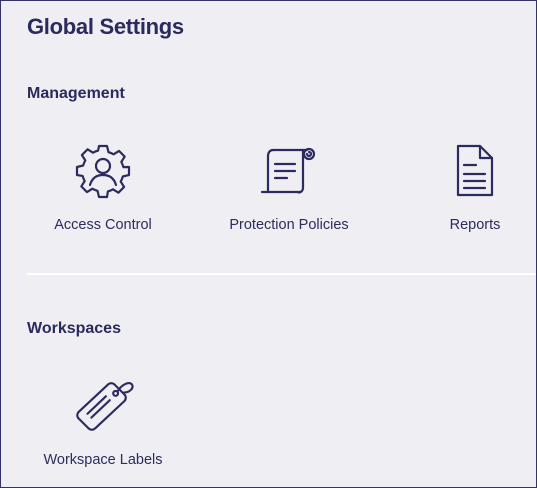  What do you see at coordinates (289, 171) in the screenshot?
I see `scroll-icon` at bounding box center [289, 171].